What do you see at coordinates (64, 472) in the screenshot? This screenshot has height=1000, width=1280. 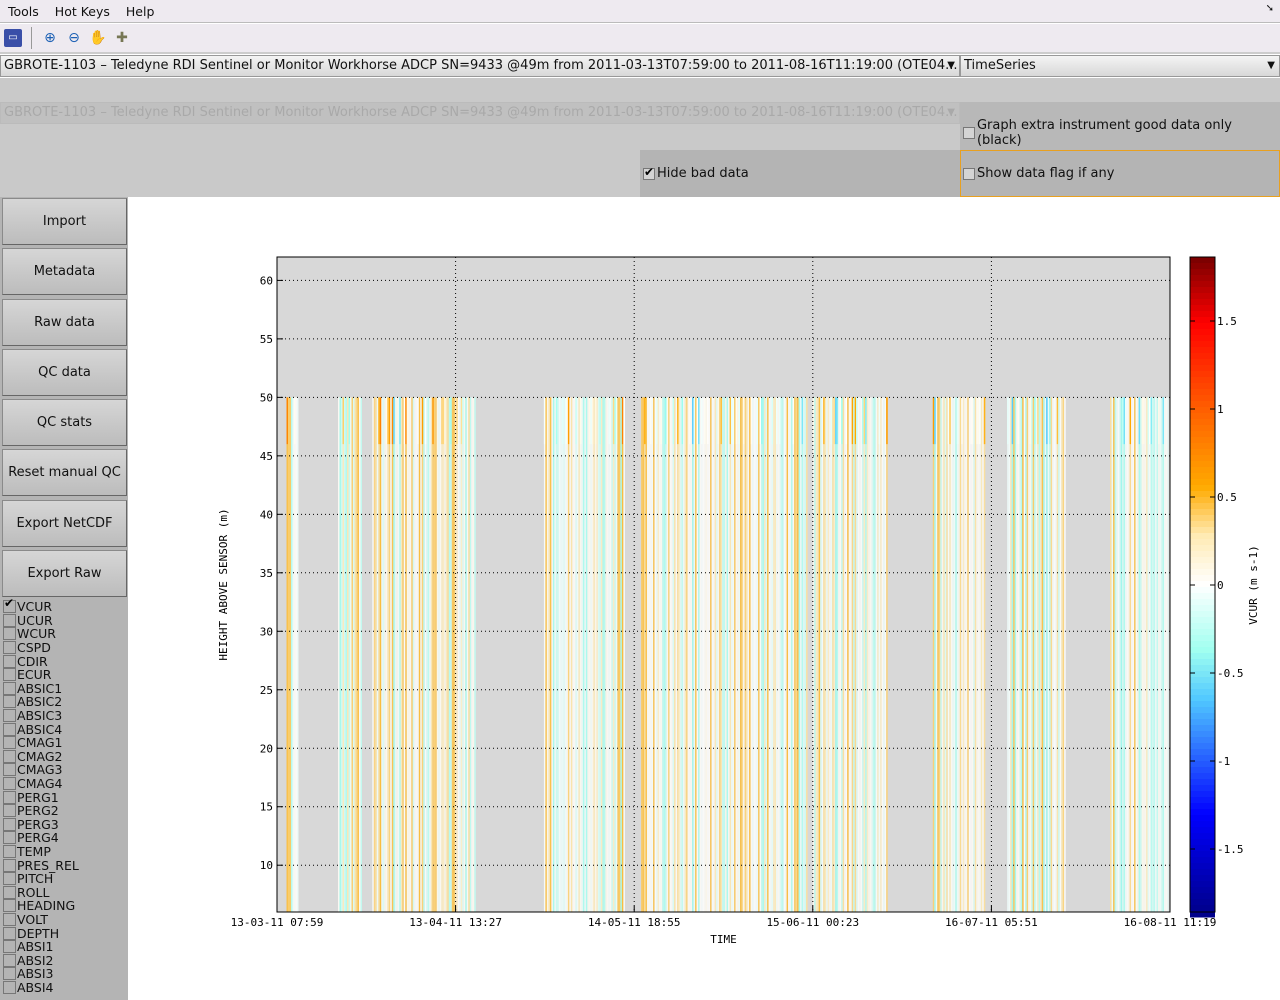 I see `reset-manual-qc-button: Reset manual QC` at bounding box center [64, 472].